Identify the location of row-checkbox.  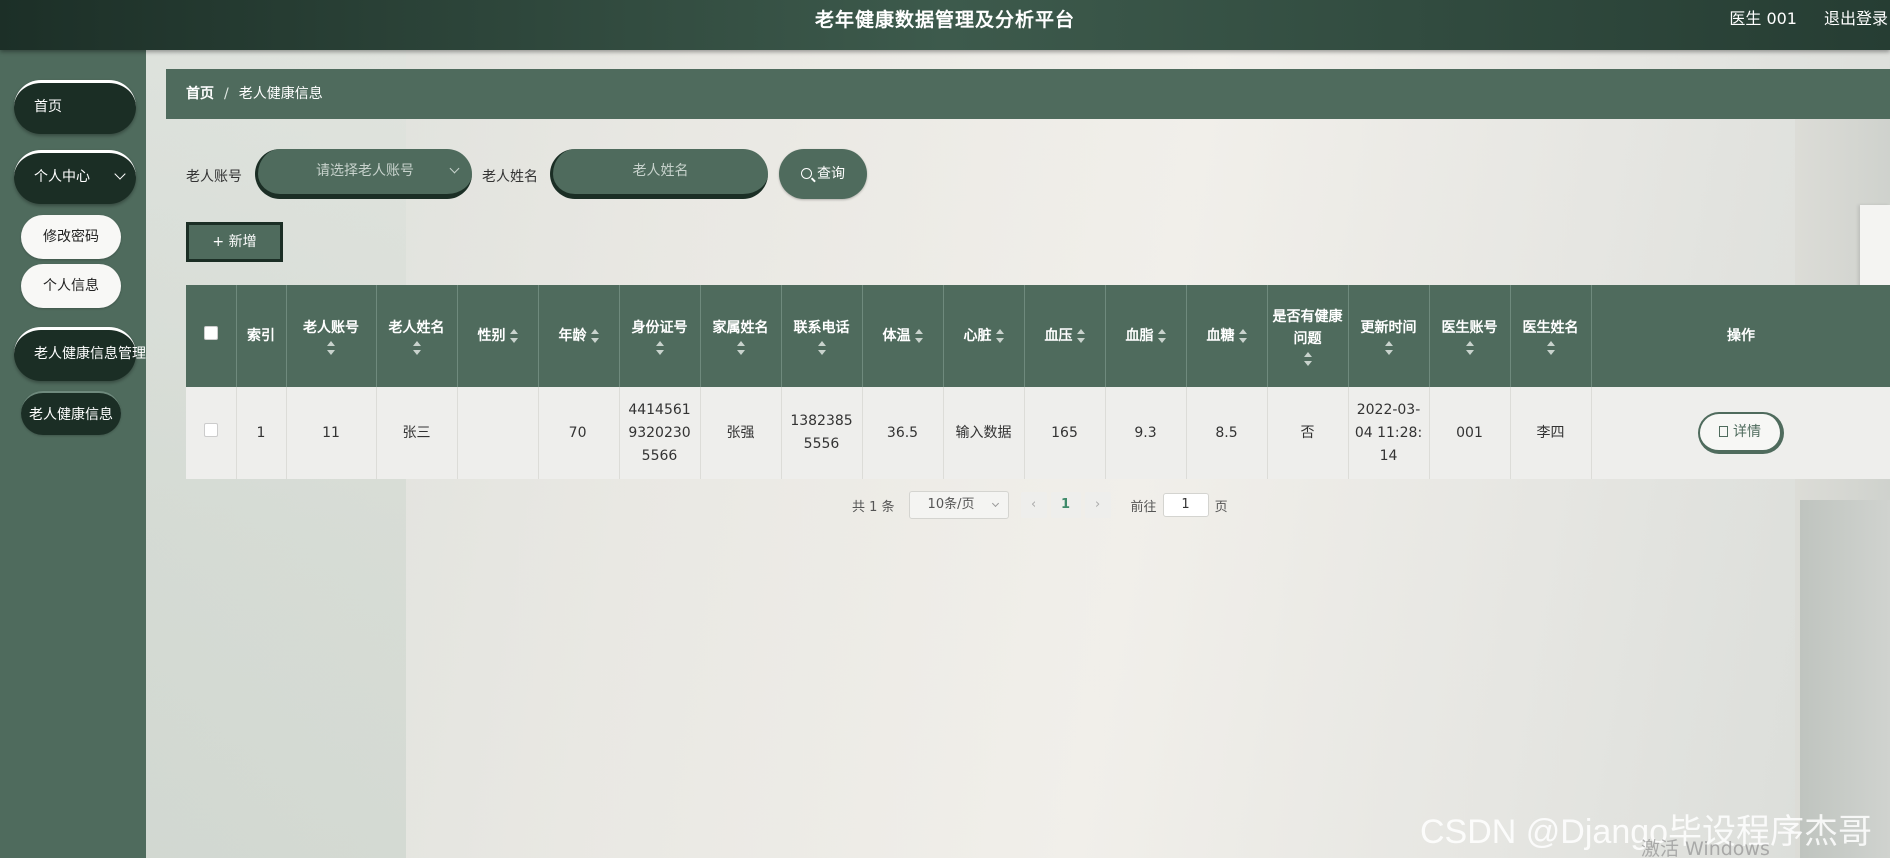
(210, 429).